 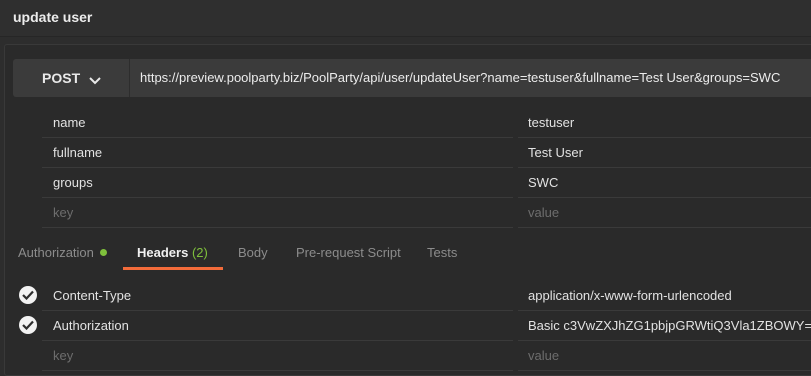 I want to click on tab-body: Body, so click(x=253, y=252).